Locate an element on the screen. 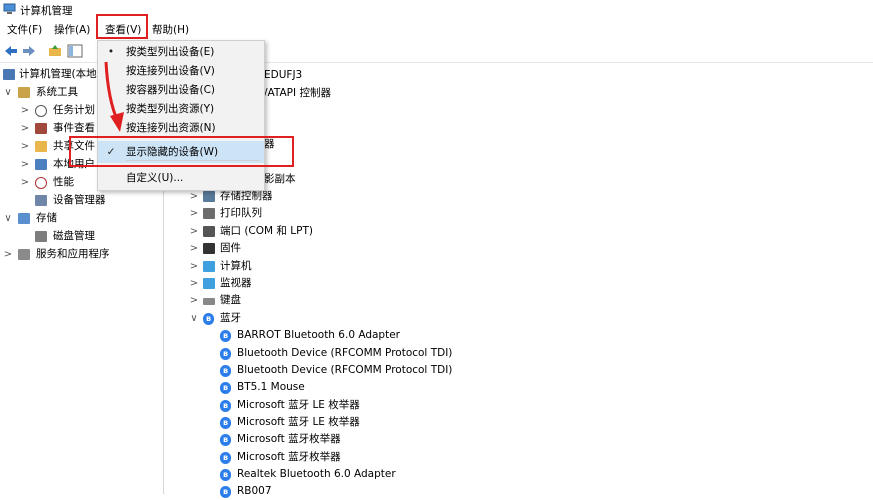 The height and width of the screenshot is (500, 873). shared-folder-icon is located at coordinates (41, 146).